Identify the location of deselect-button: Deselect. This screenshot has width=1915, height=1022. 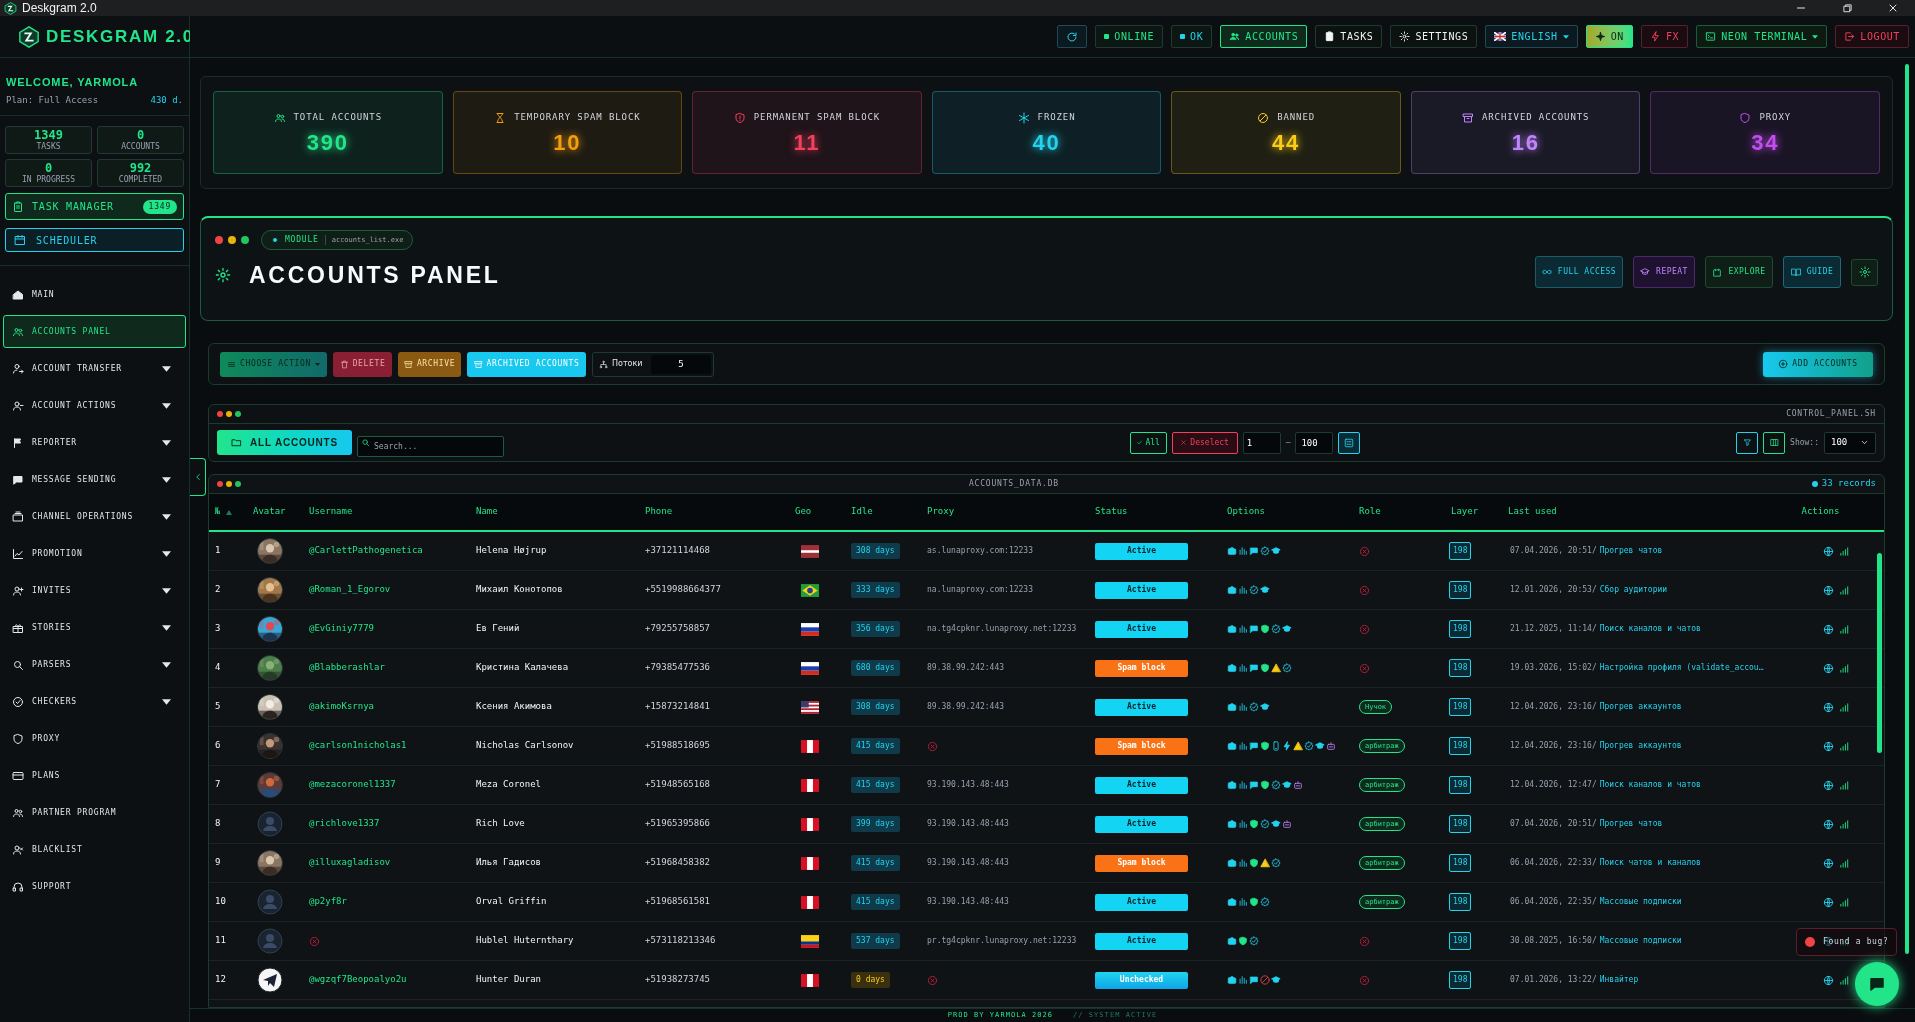
(1204, 442).